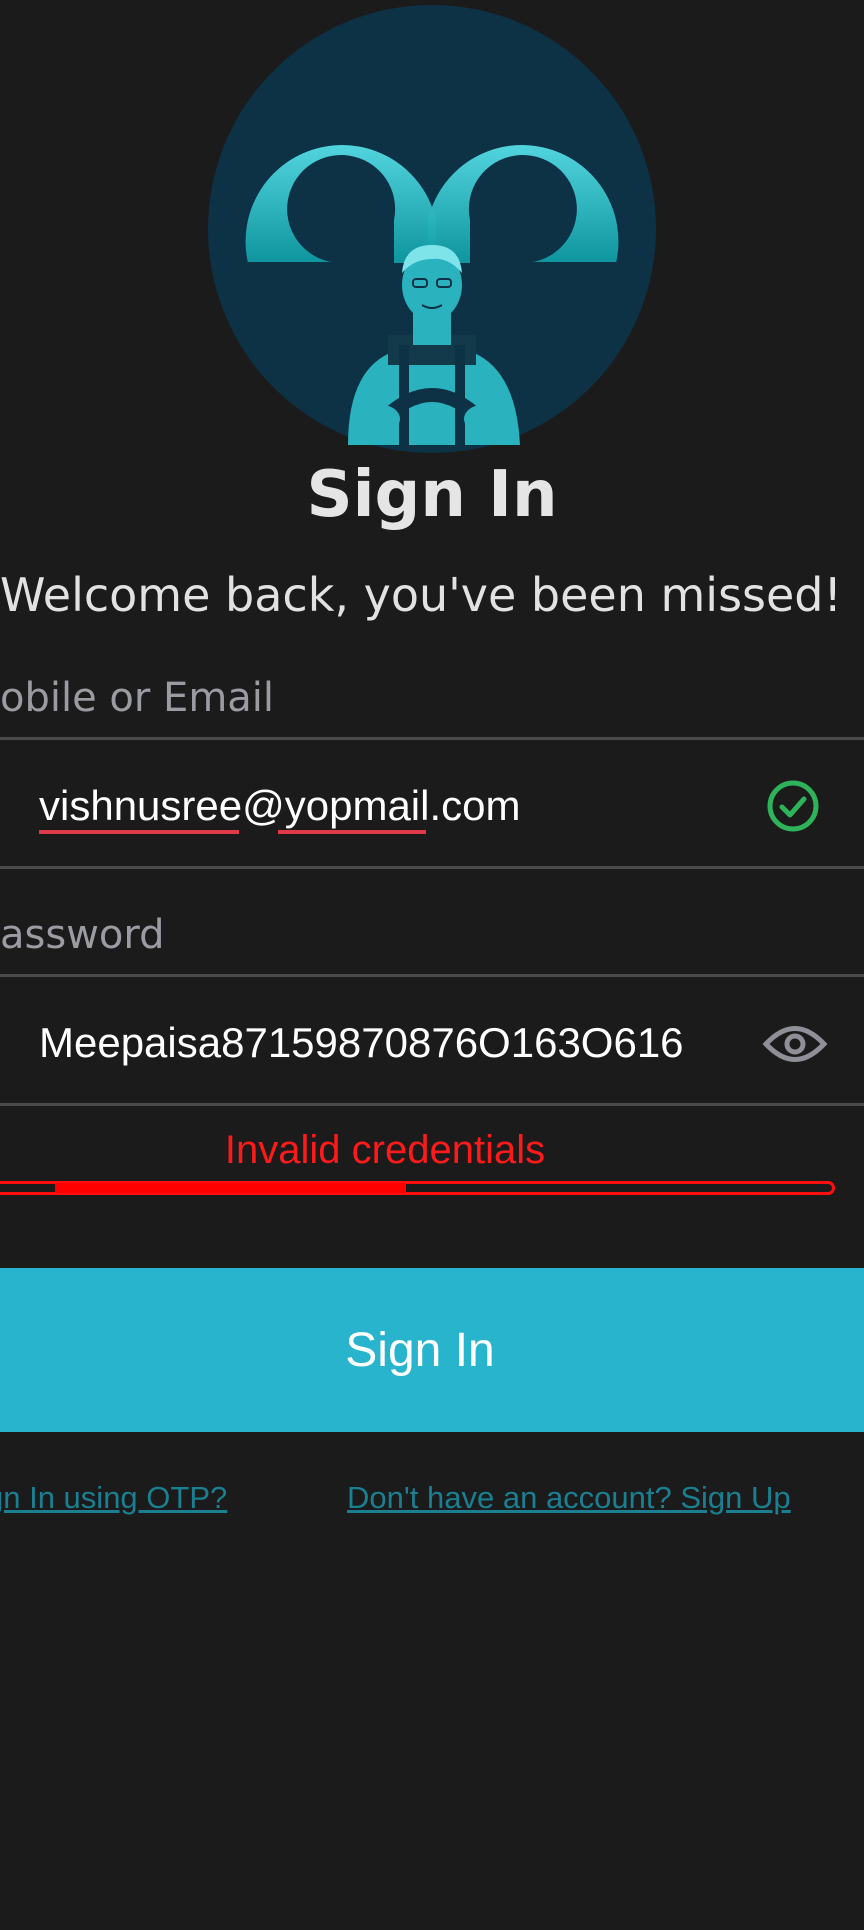  What do you see at coordinates (795, 1044) in the screenshot?
I see `eye-icon` at bounding box center [795, 1044].